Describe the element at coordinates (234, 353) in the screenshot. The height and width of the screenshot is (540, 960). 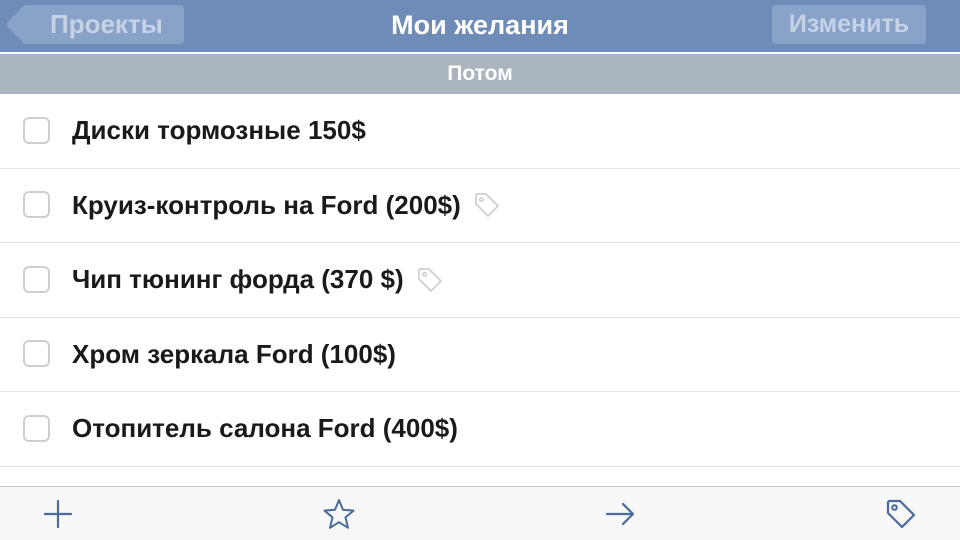
I see `item-label: Хром зеркала Ford (100$)` at that location.